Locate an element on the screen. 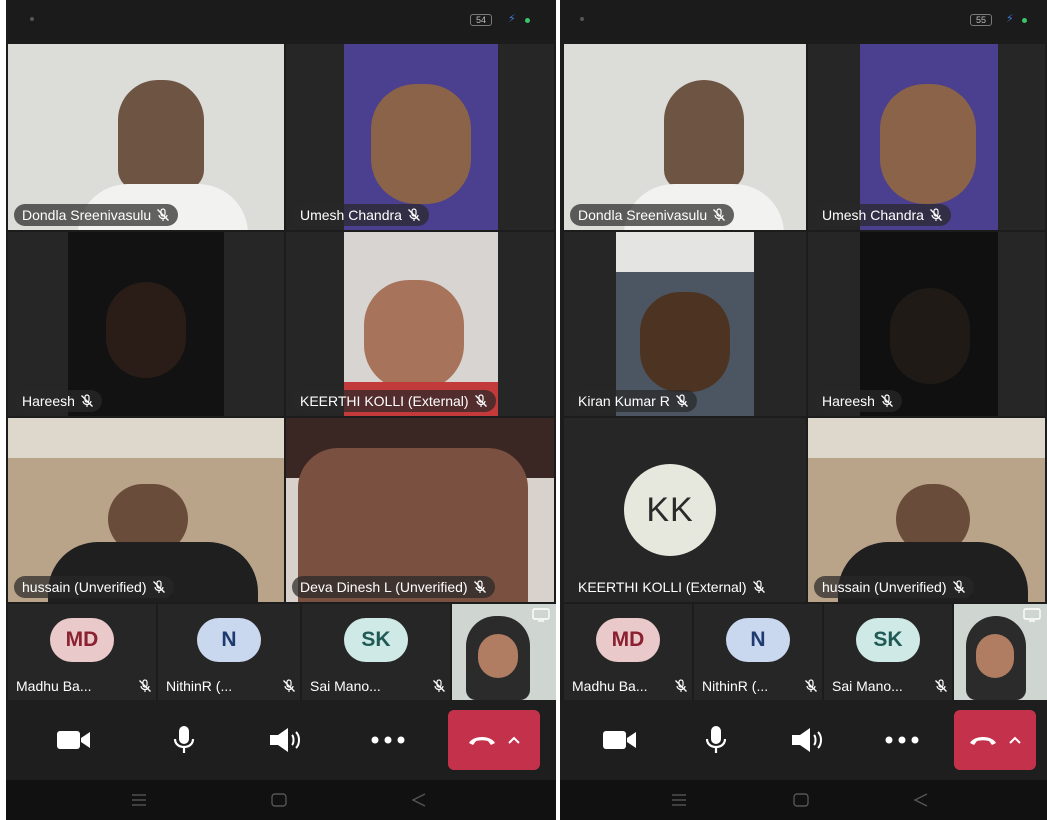 The height and width of the screenshot is (820, 1047). avatar: KK is located at coordinates (670, 510).